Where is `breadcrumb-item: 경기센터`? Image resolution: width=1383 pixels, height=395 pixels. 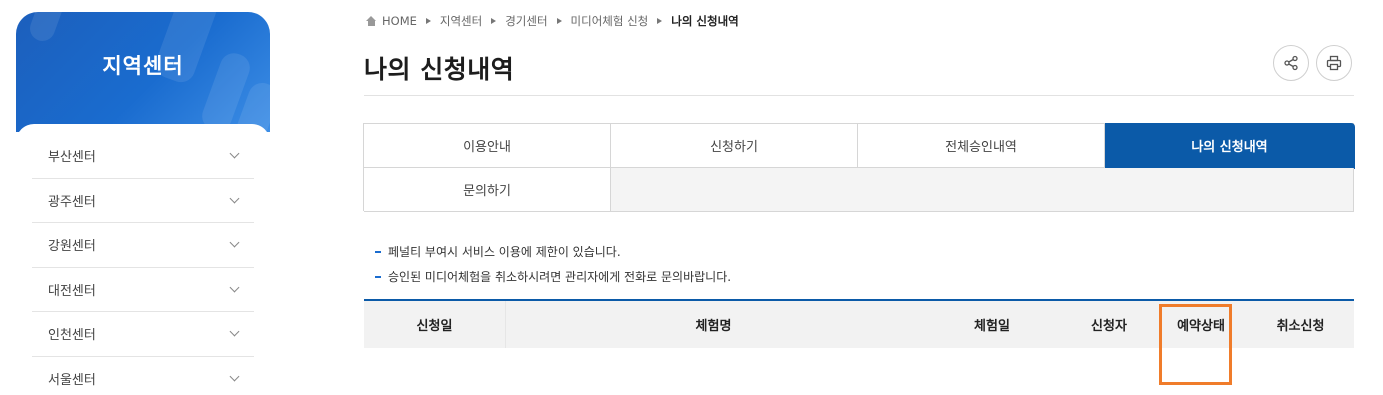 breadcrumb-item: 경기센터 is located at coordinates (526, 21).